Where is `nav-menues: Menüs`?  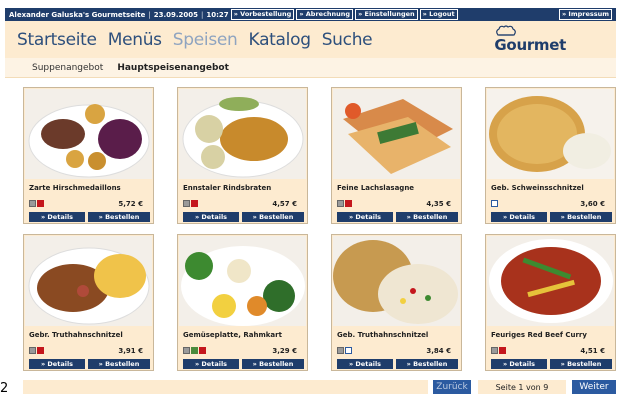
nav-menues: Menüs is located at coordinates (135, 40).